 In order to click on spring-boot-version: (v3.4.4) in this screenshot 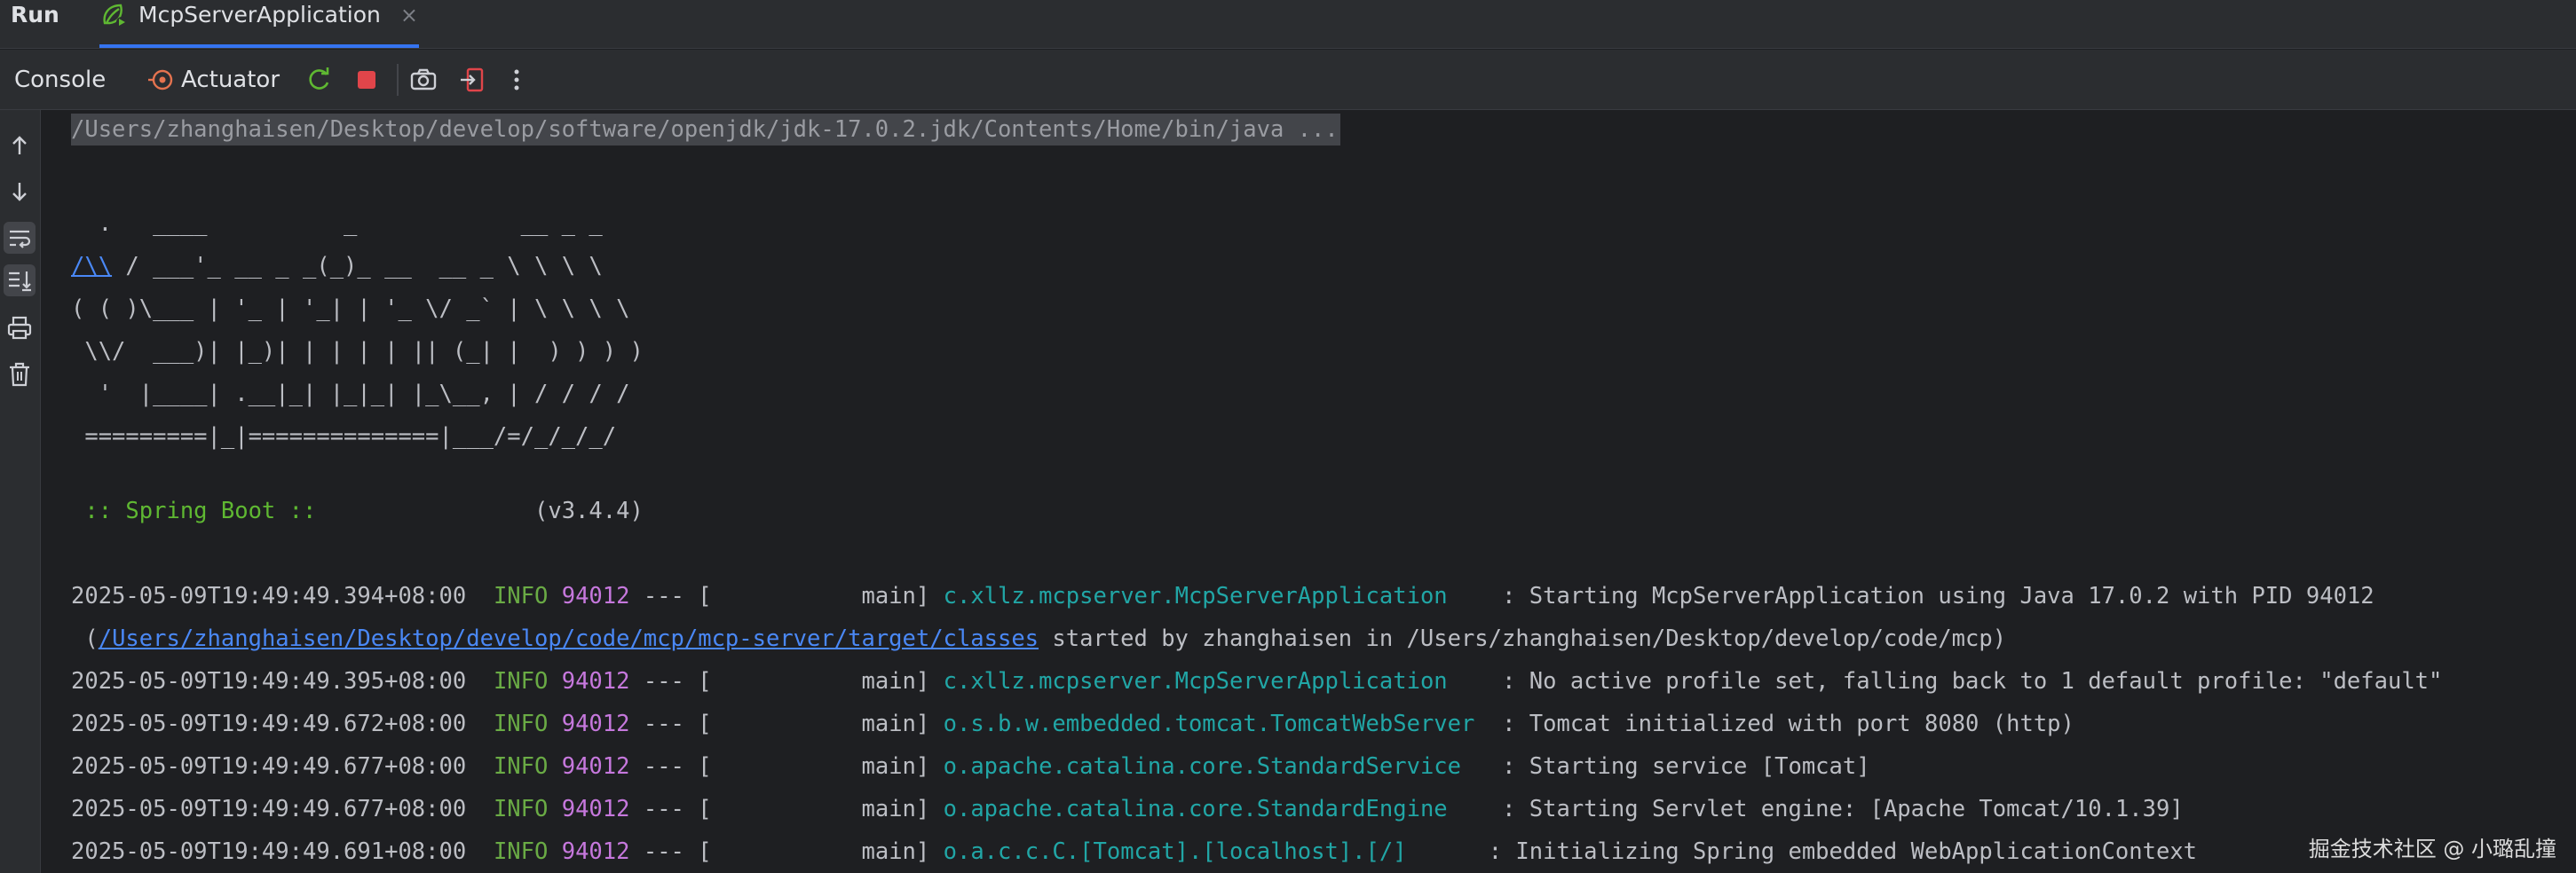, I will do `click(486, 511)`.